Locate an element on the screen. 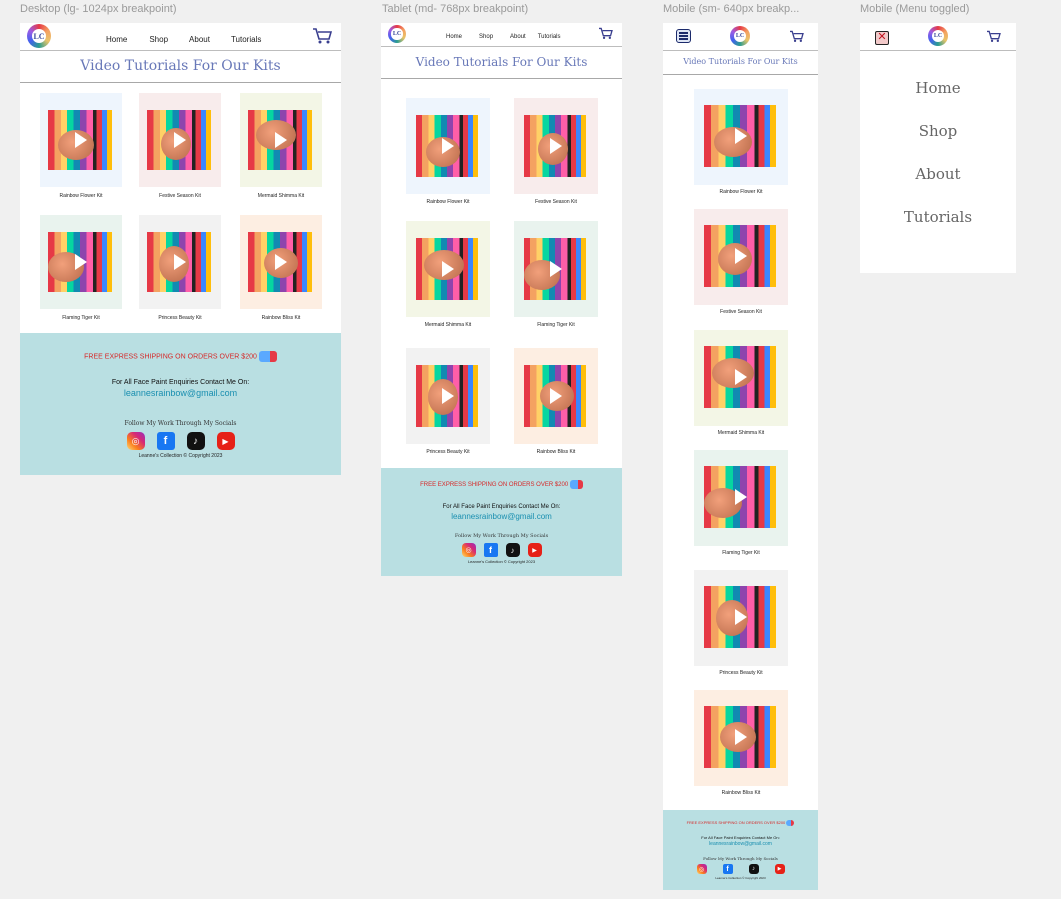 The width and height of the screenshot is (1061, 899). tablet-frame-label: Tablet (md- 768px breakpoint) is located at coordinates (455, 9).